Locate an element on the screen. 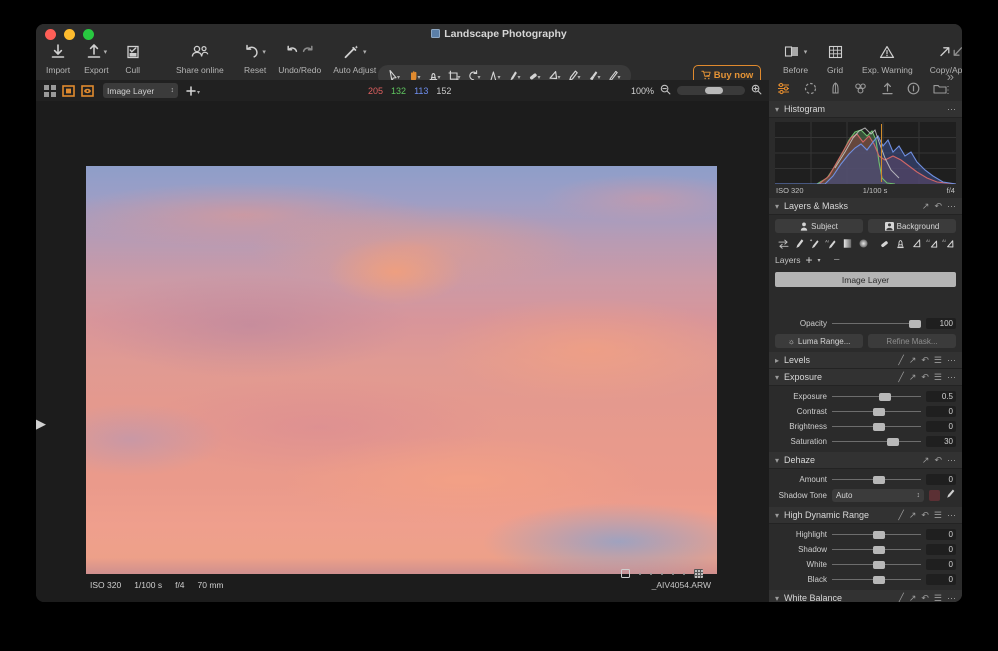 Image resolution: width=998 pixels, height=651 pixels. ai-brush-mask-icon is located at coordinates (815, 243).